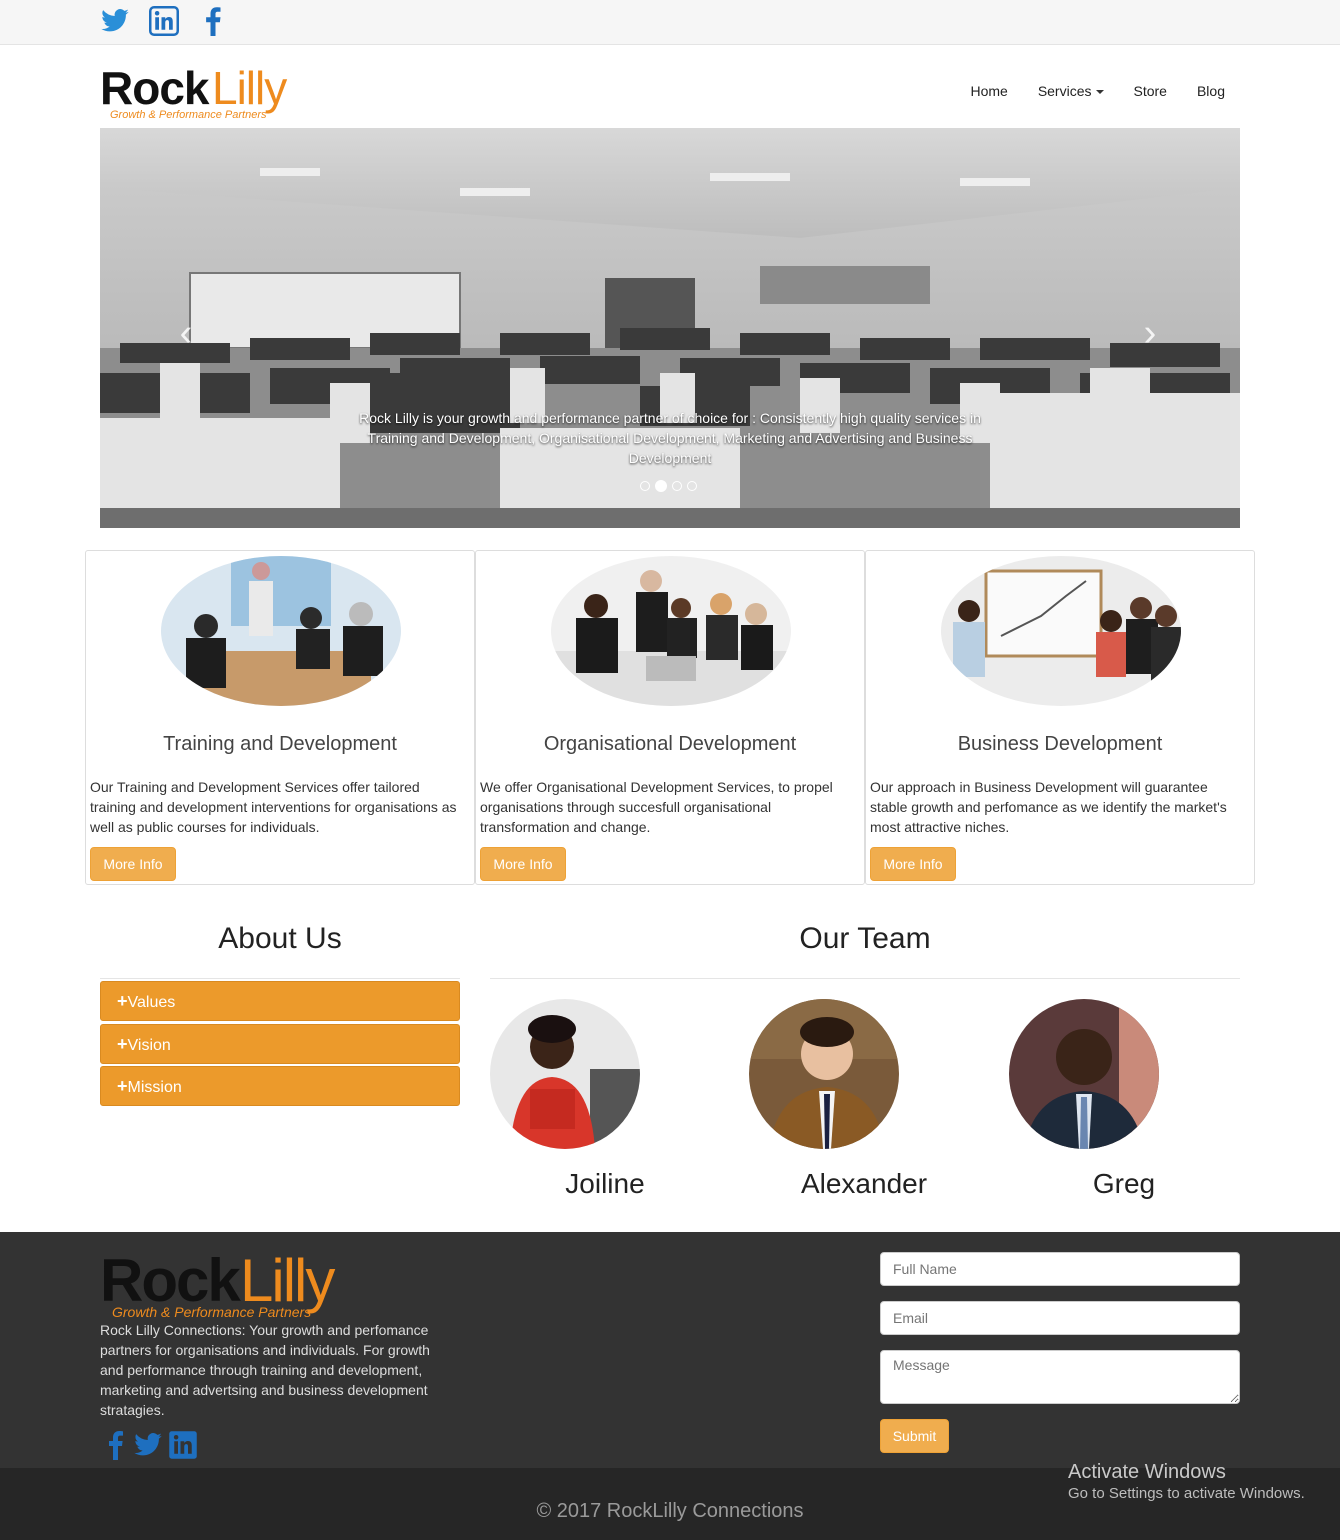  Describe the element at coordinates (671, 631) in the screenshot. I see `organisational-photo` at that location.